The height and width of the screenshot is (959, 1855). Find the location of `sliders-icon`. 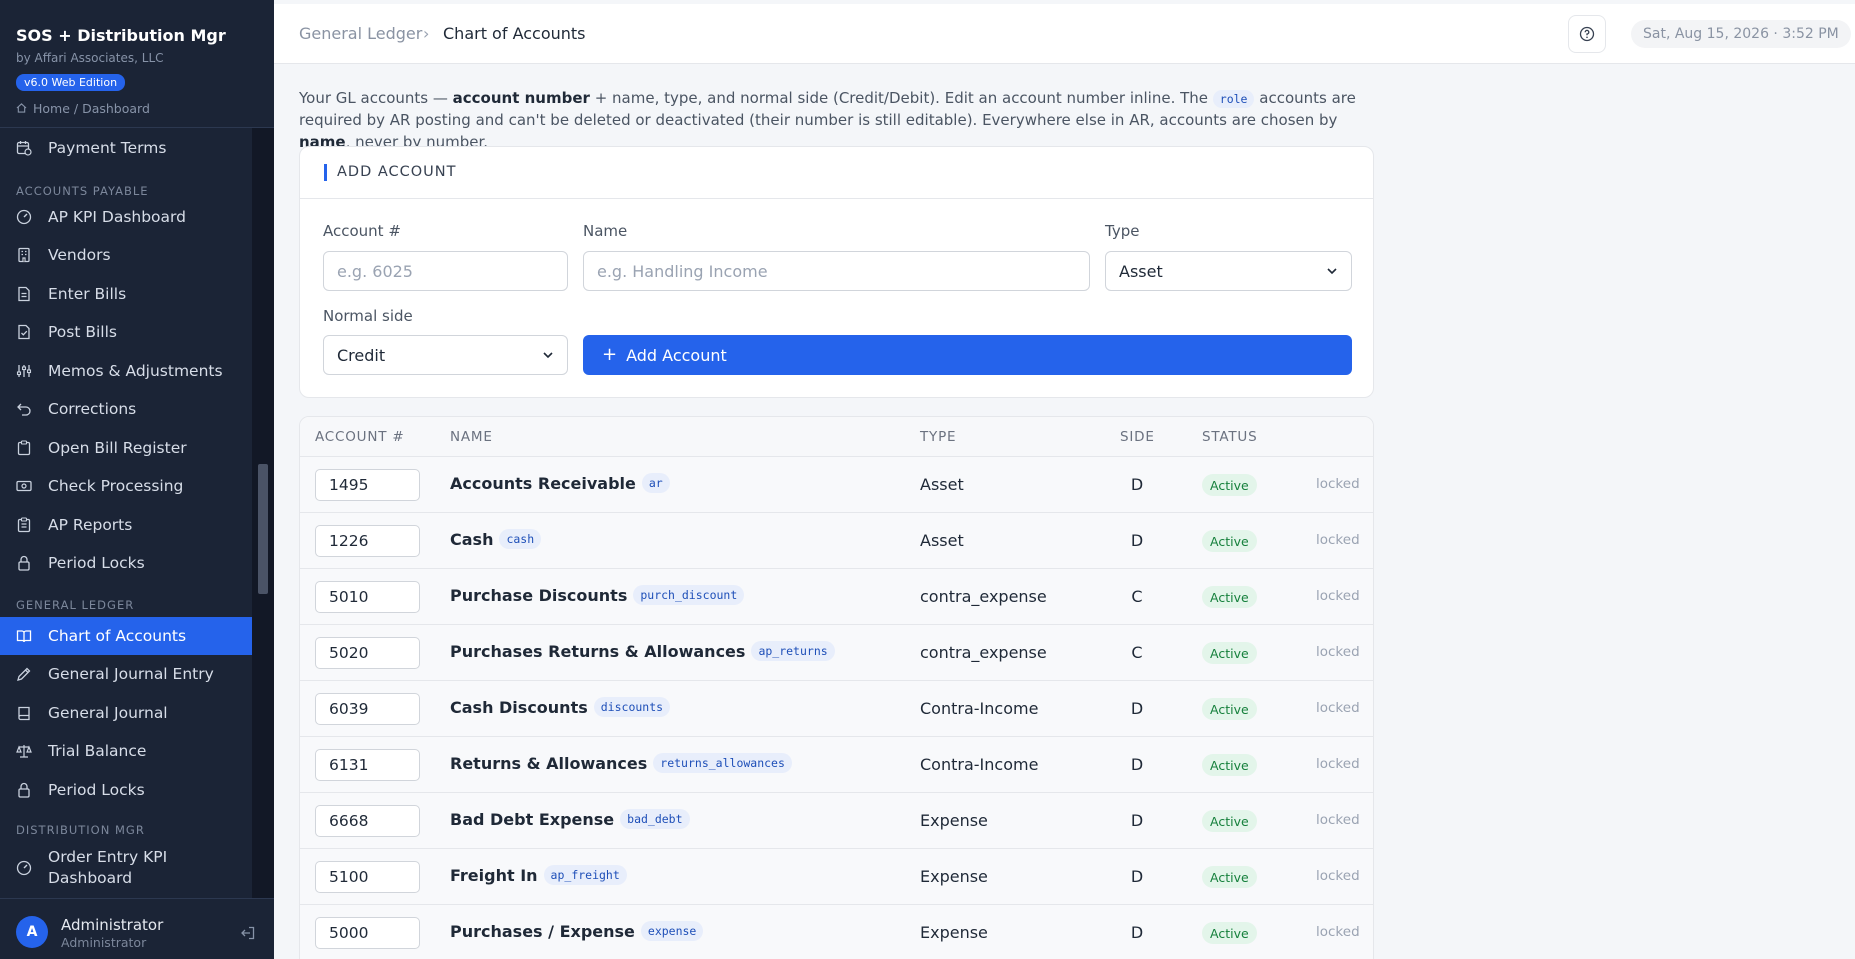

sliders-icon is located at coordinates (24, 371).